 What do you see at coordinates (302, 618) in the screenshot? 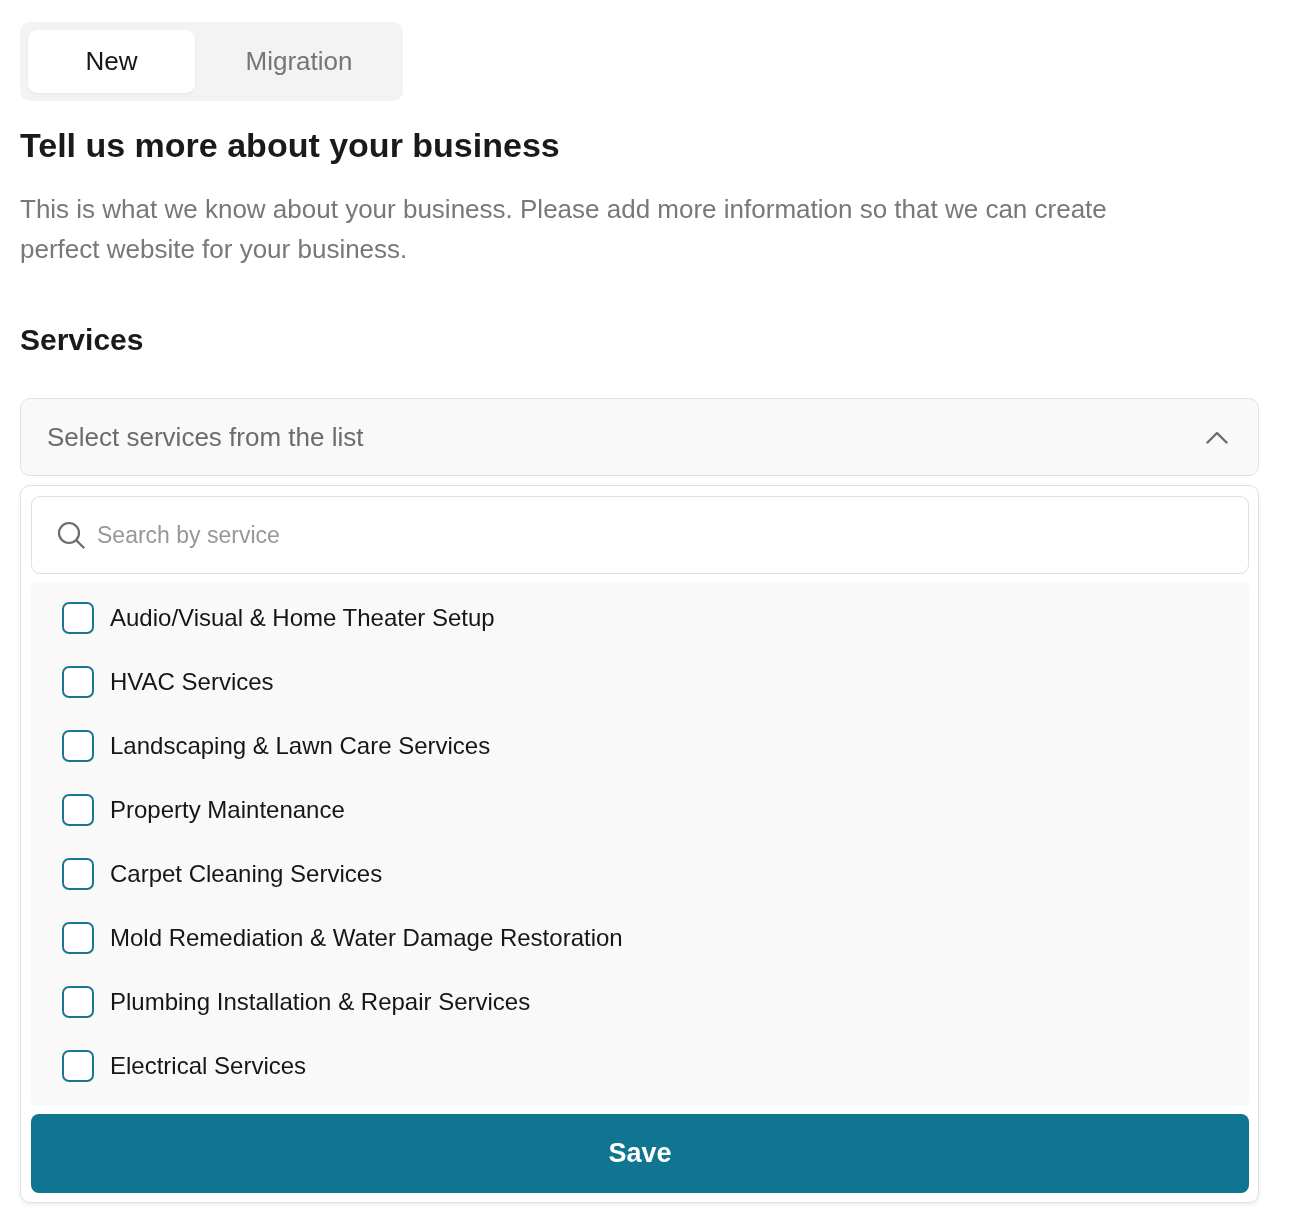
I see `option-label: Audio/Visual & Home Theater Setup` at bounding box center [302, 618].